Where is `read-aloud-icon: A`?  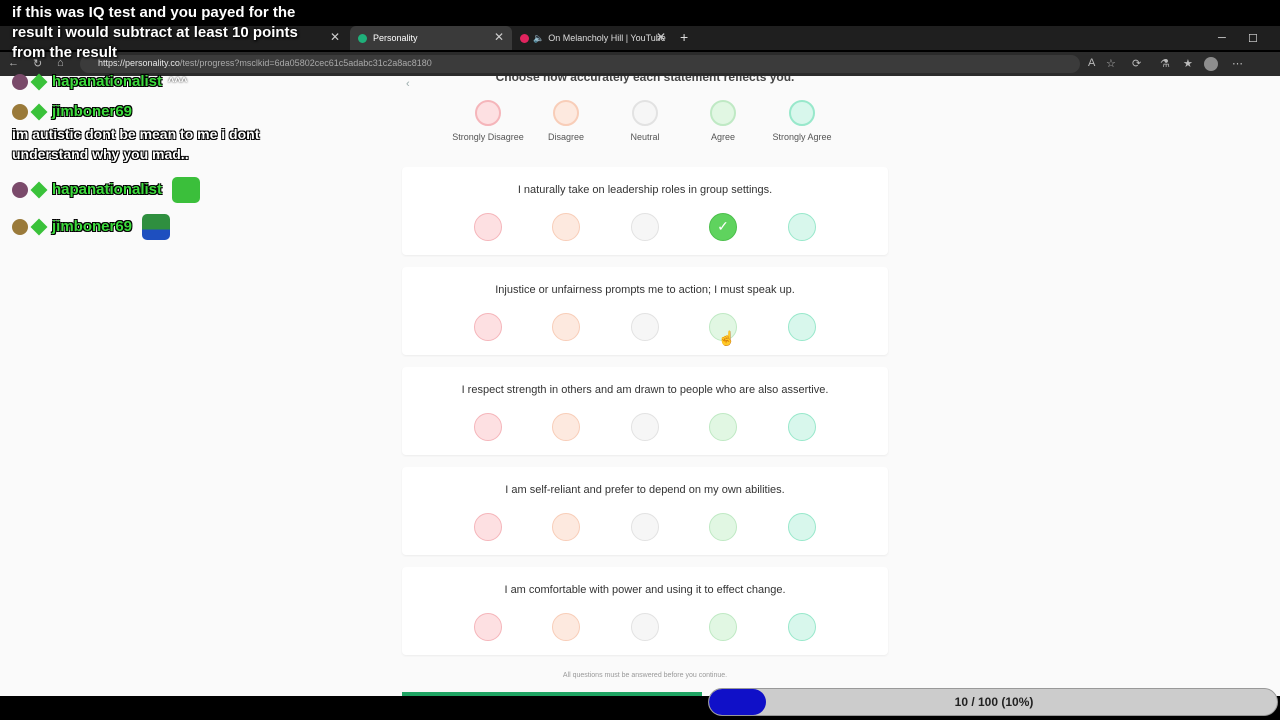
read-aloud-icon: A is located at coordinates (1091, 63).